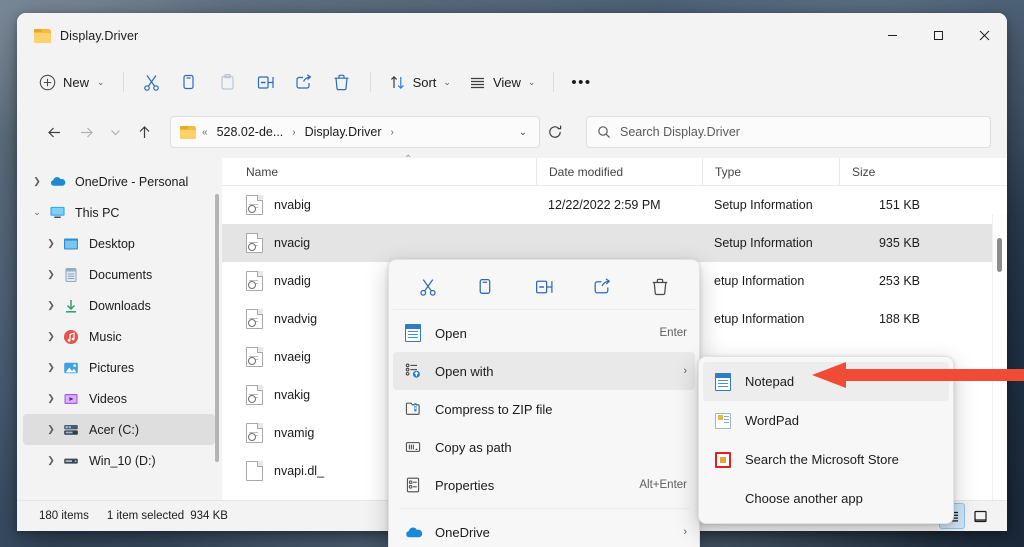  I want to click on breadcrumb-dropdown-icon: ⌄, so click(523, 132).